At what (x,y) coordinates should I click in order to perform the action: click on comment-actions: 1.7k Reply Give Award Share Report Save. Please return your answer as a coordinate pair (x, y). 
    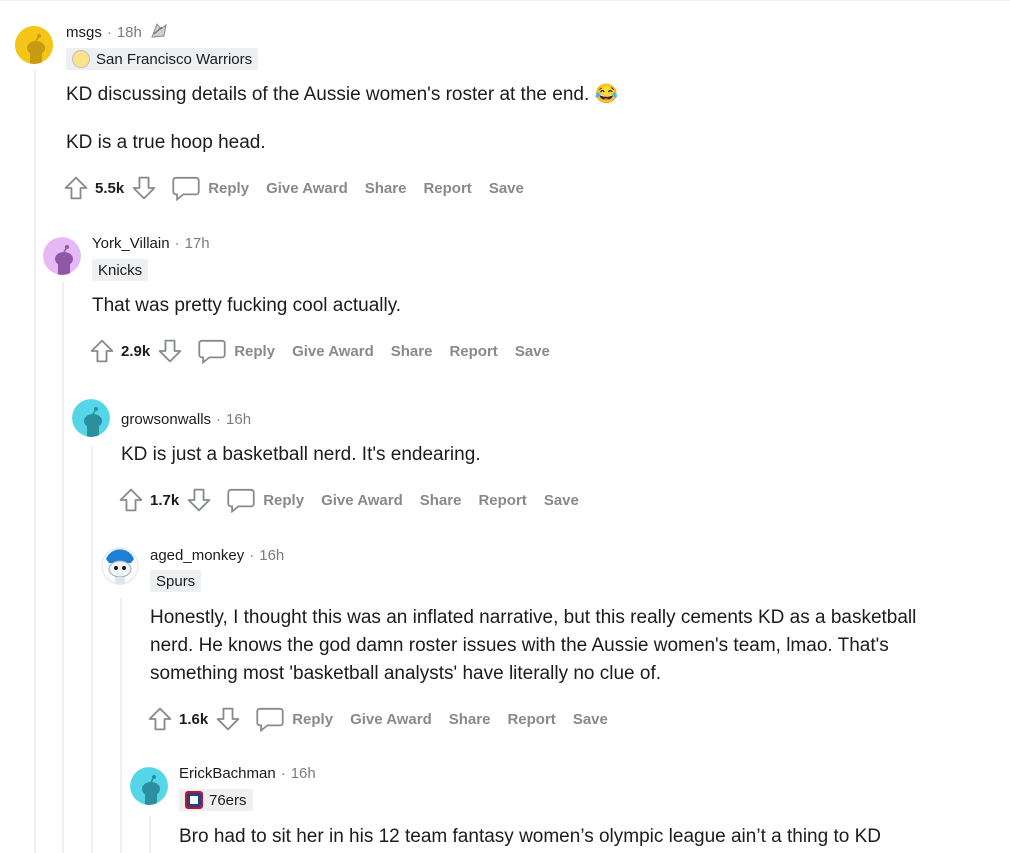
    Looking at the image, I should click on (356, 500).